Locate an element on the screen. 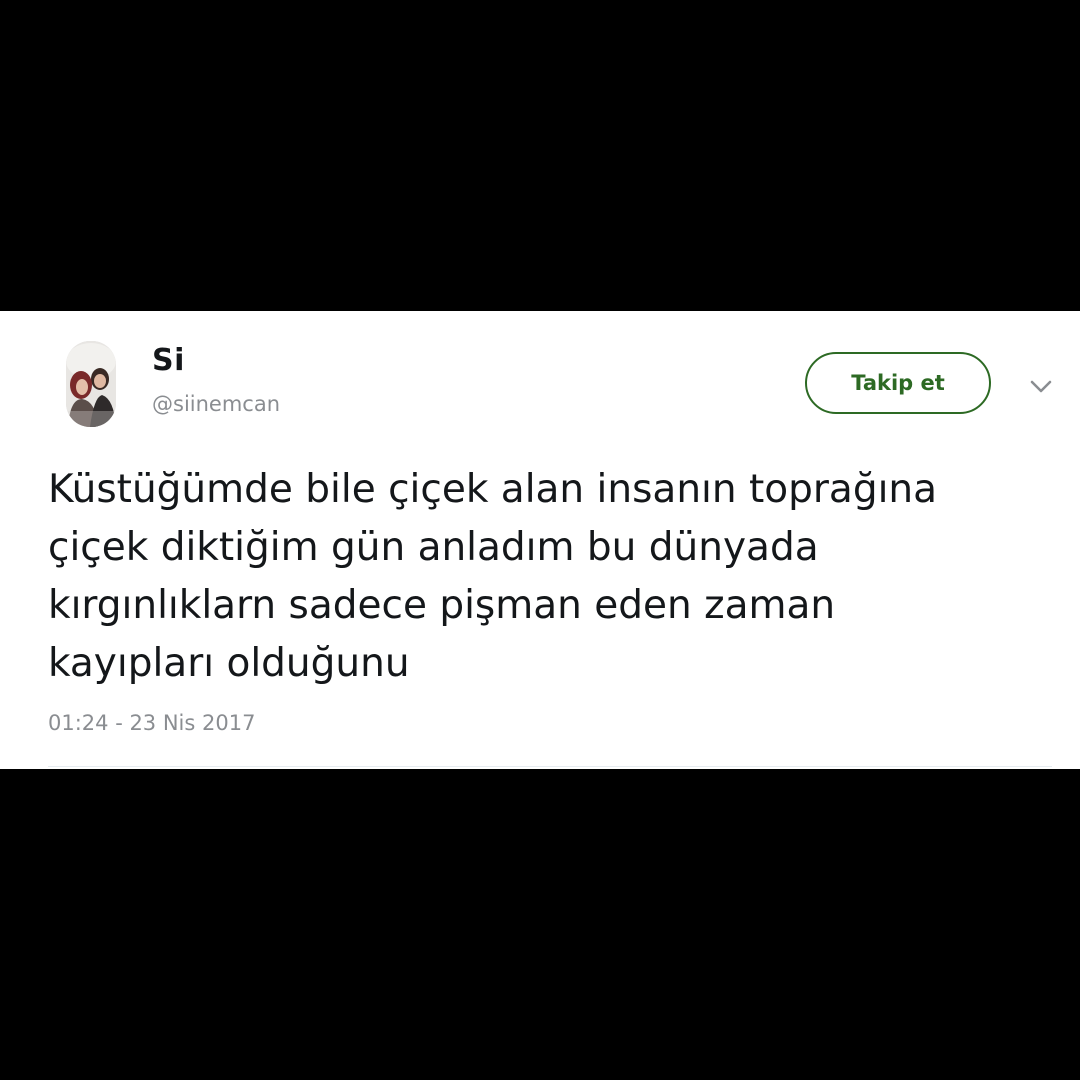 The image size is (1080, 1080). follow-button: Takip et is located at coordinates (898, 383).